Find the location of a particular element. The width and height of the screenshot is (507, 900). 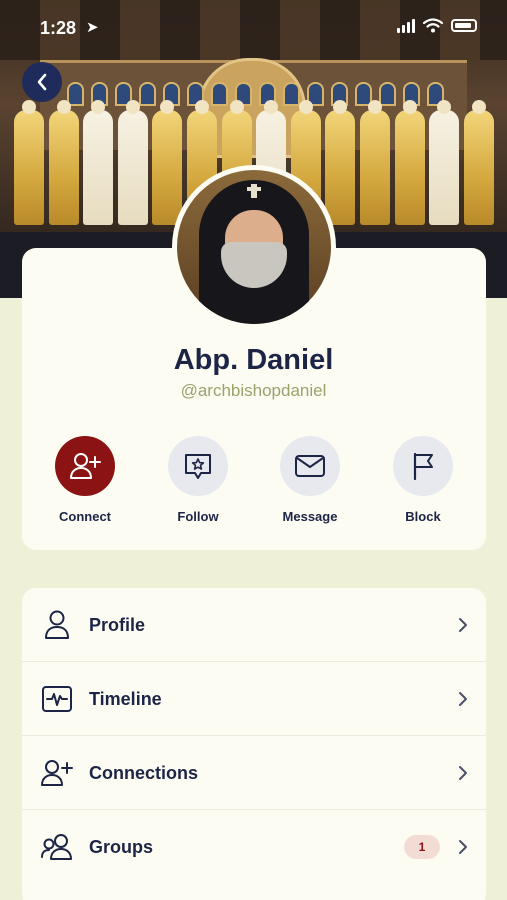

star-chat-icon is located at coordinates (198, 466).